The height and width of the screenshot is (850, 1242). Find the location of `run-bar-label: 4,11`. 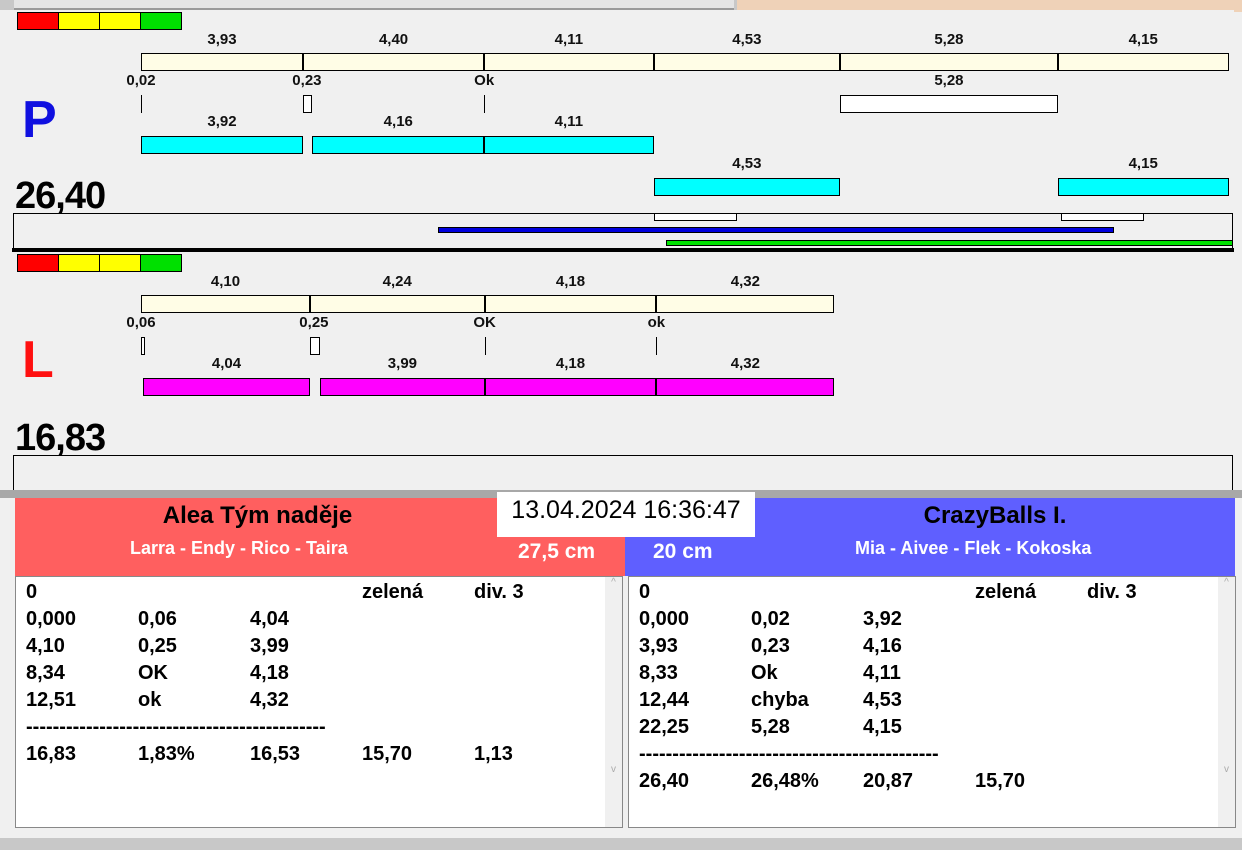

run-bar-label: 4,11 is located at coordinates (569, 121).